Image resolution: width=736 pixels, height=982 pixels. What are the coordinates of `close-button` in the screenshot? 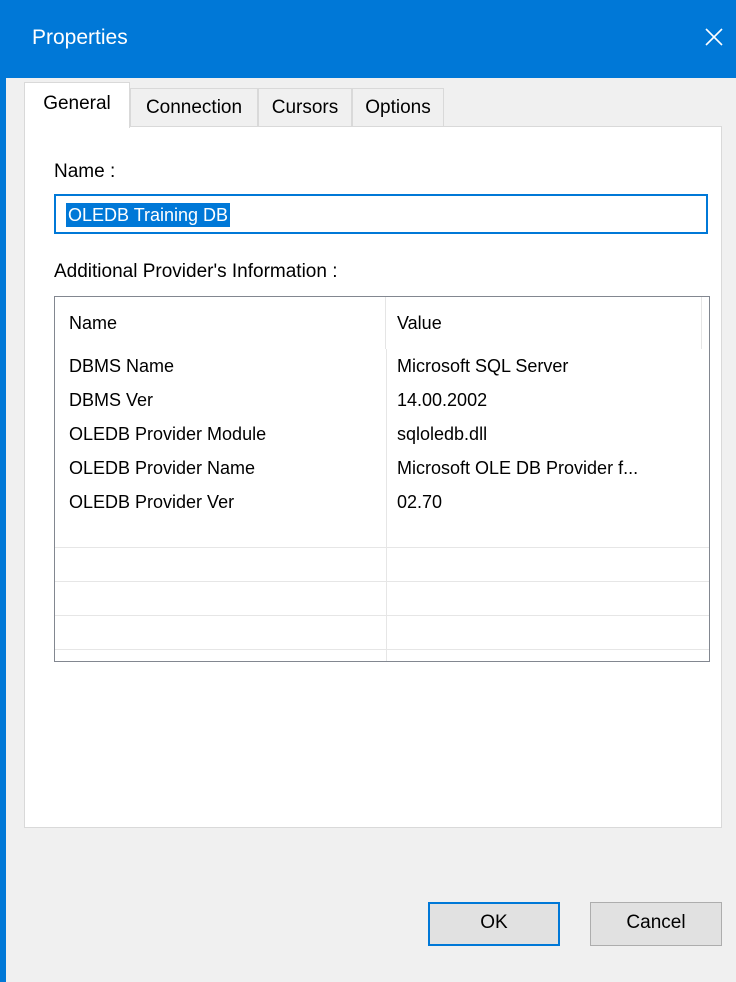 It's located at (714, 37).